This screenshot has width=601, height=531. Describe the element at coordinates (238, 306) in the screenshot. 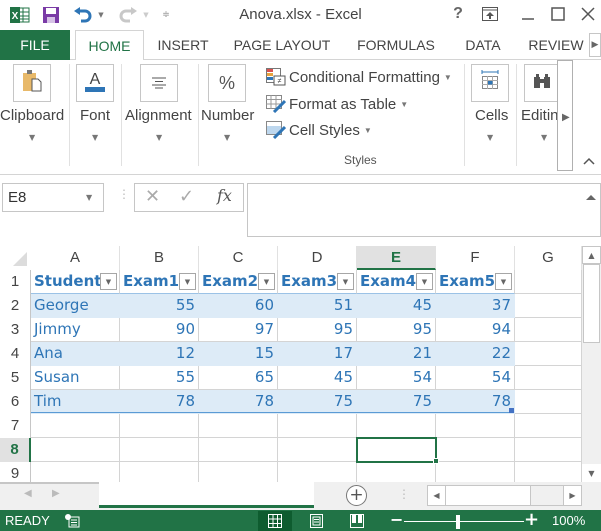

I see `score-cell: 60` at that location.